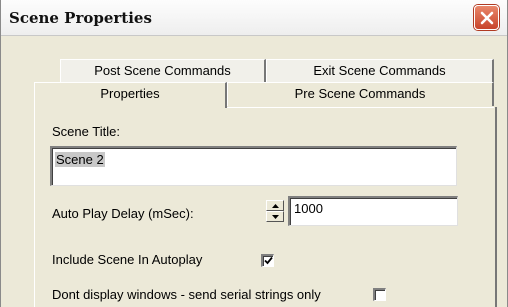 The image size is (508, 307). What do you see at coordinates (360, 94) in the screenshot?
I see `tab-pre-scene-commands: Pre Scene Commands` at bounding box center [360, 94].